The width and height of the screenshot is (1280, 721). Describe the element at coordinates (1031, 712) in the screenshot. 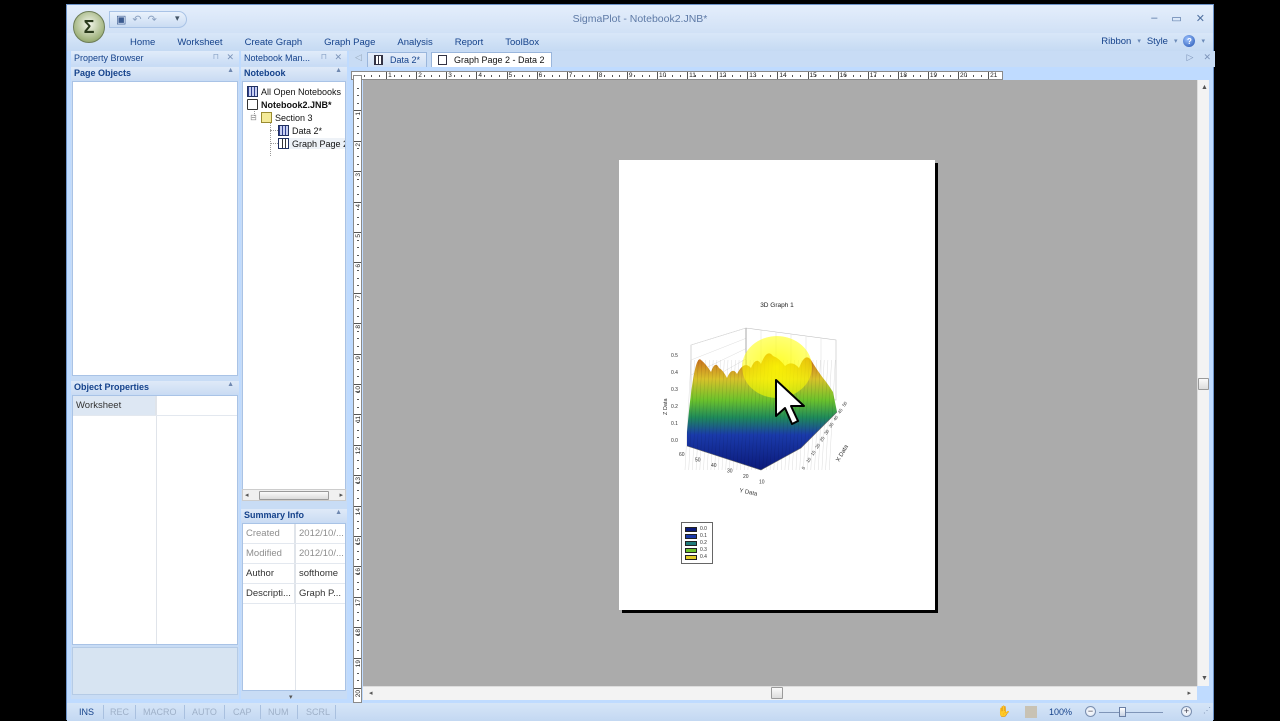

I see `page-color-icon` at that location.